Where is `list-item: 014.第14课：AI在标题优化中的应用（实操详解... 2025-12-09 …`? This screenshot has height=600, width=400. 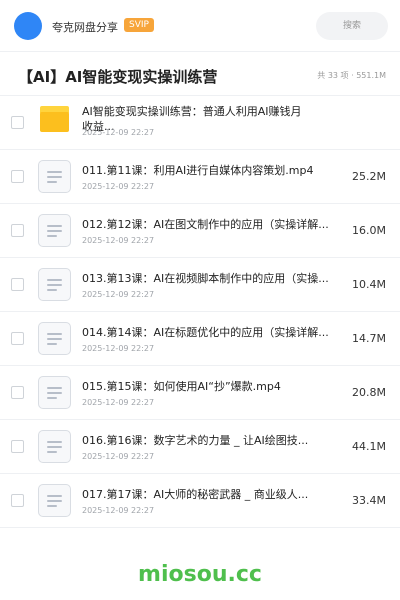
list-item: 014.第14课：AI在标题优化中的应用（实操详解... 2025-12-09 … is located at coordinates (200, 339).